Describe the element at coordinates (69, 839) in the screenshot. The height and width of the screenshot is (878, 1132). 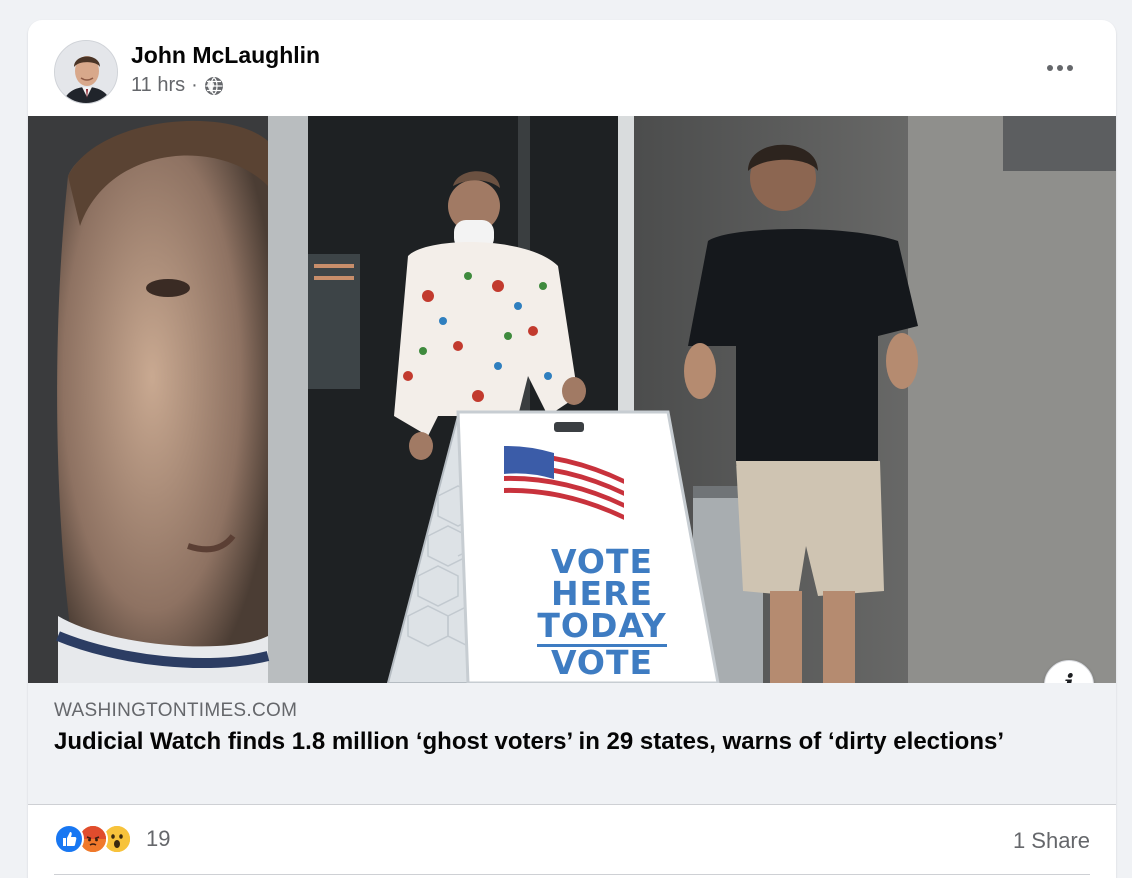
I see `like-icon` at that location.